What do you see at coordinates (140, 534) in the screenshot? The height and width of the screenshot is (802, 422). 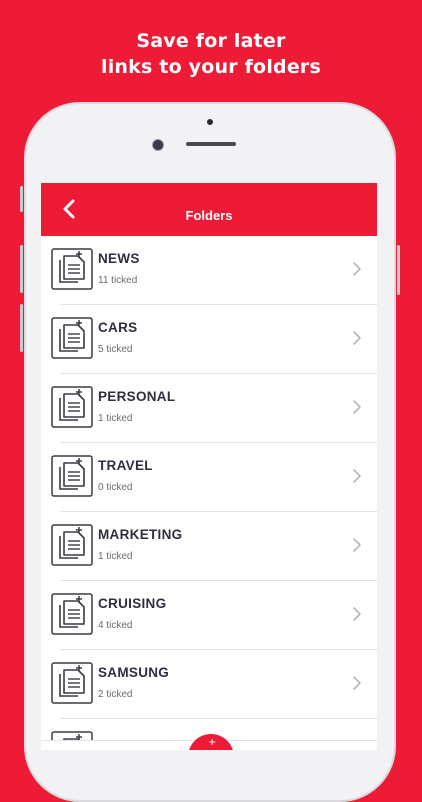 I see `folder-name: MARKETING` at bounding box center [140, 534].